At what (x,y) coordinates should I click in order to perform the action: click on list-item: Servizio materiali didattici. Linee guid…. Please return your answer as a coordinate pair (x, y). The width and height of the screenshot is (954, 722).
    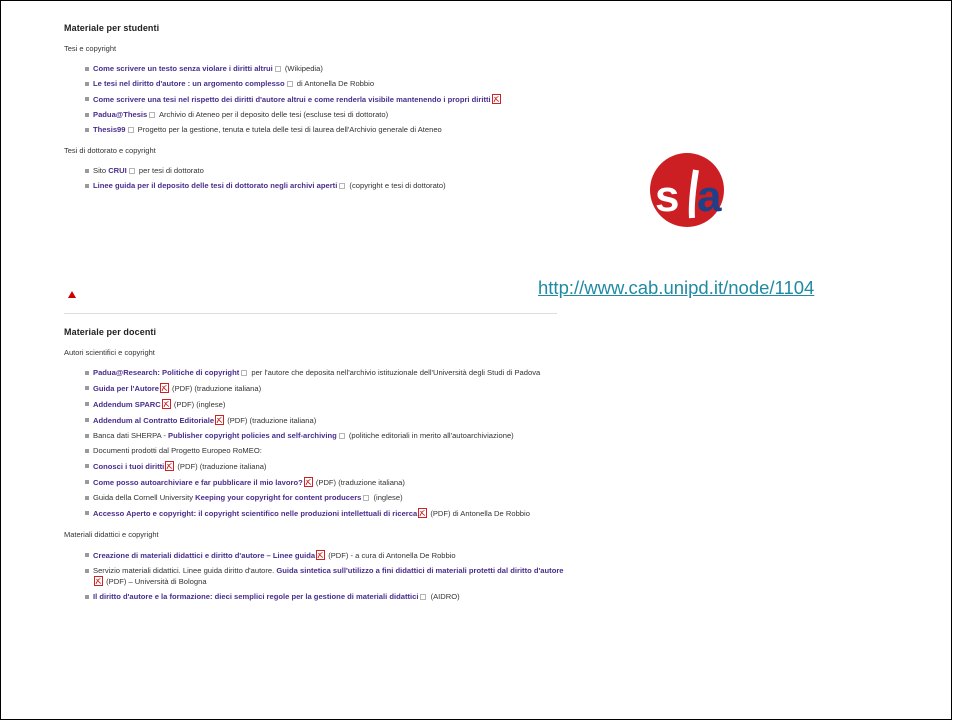
    Looking at the image, I should click on (324, 576).